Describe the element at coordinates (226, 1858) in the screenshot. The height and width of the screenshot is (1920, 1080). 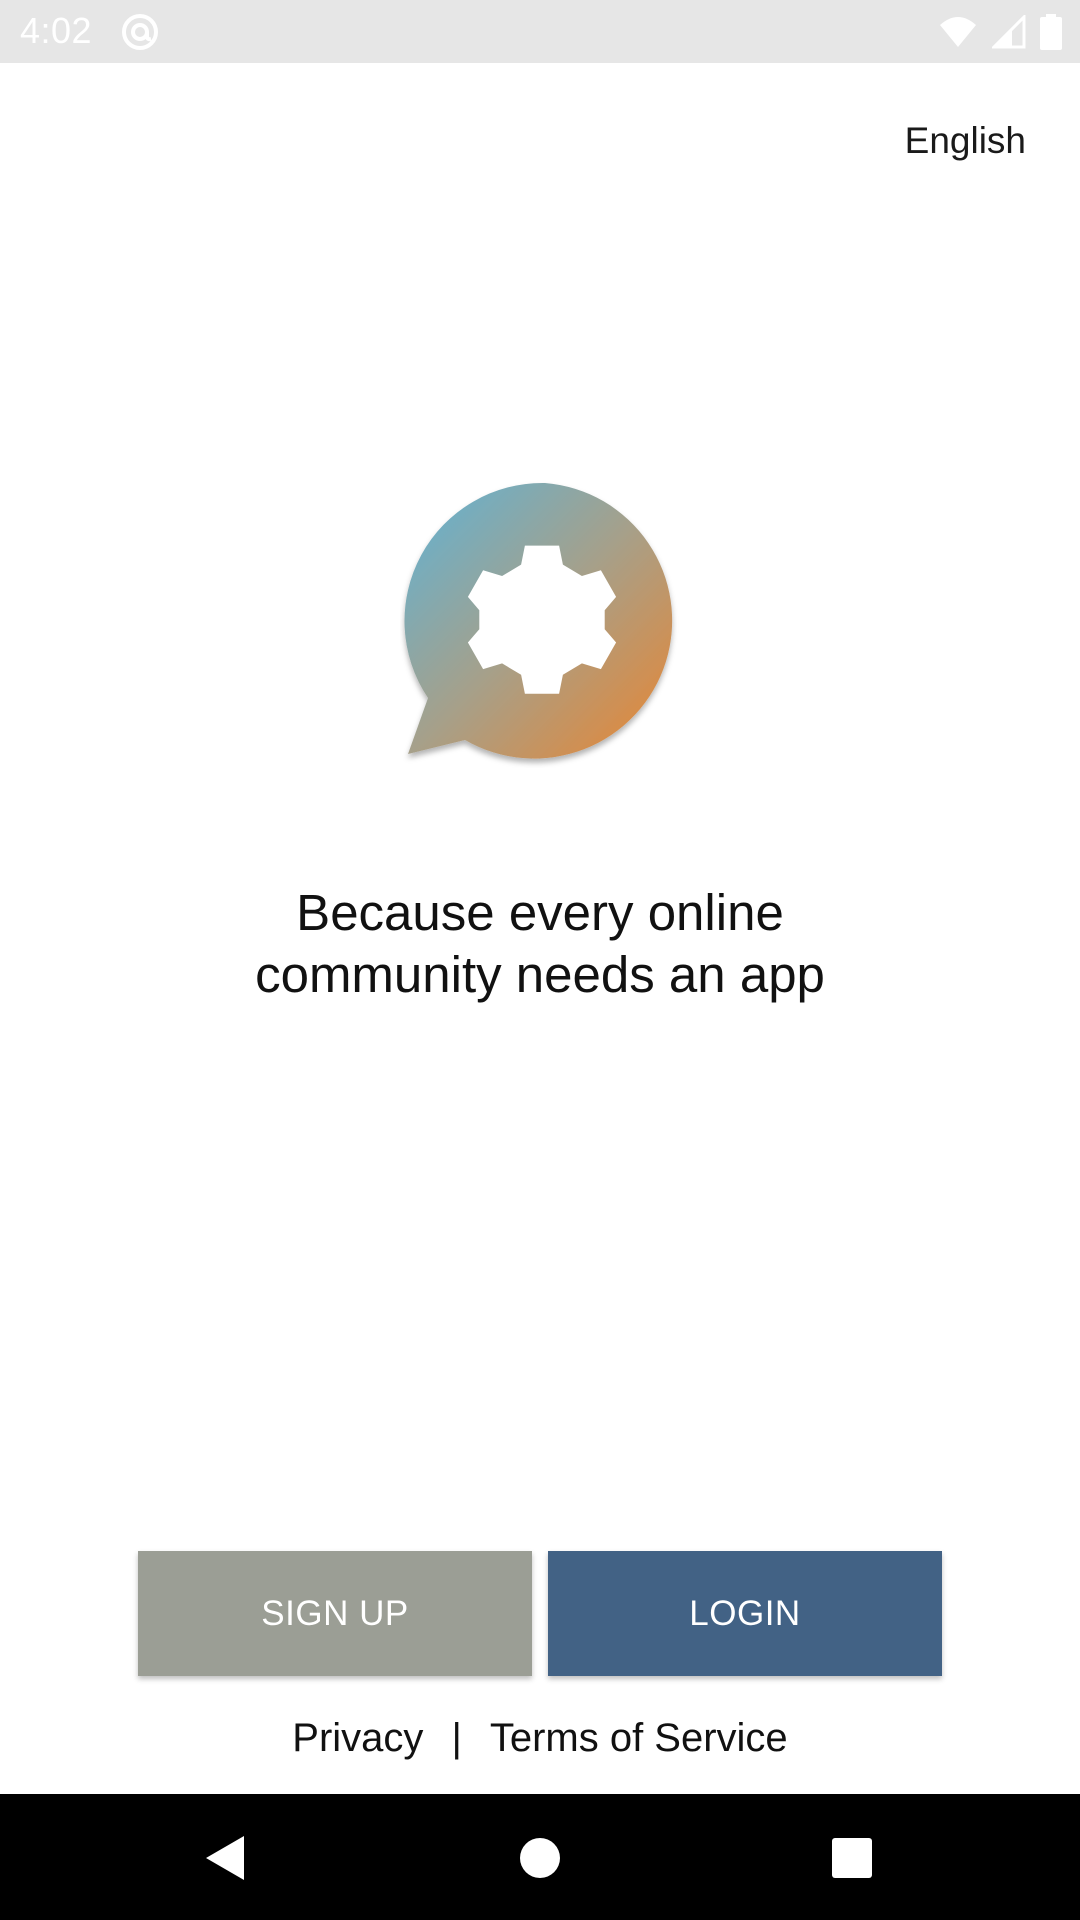
I see `back-icon` at that location.